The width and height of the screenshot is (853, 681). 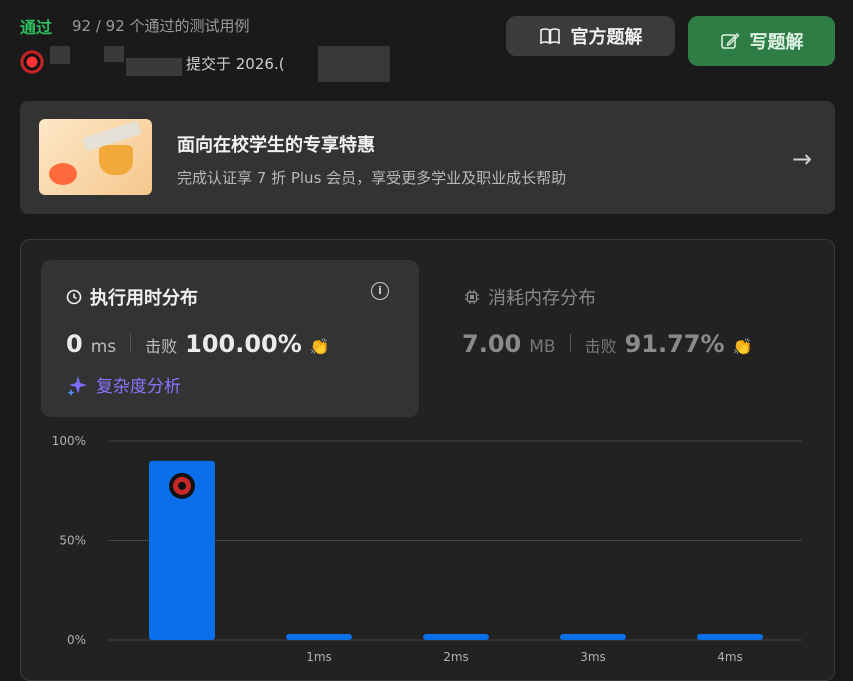 What do you see at coordinates (72, 541) in the screenshot?
I see `y-tick-label: 50%` at bounding box center [72, 541].